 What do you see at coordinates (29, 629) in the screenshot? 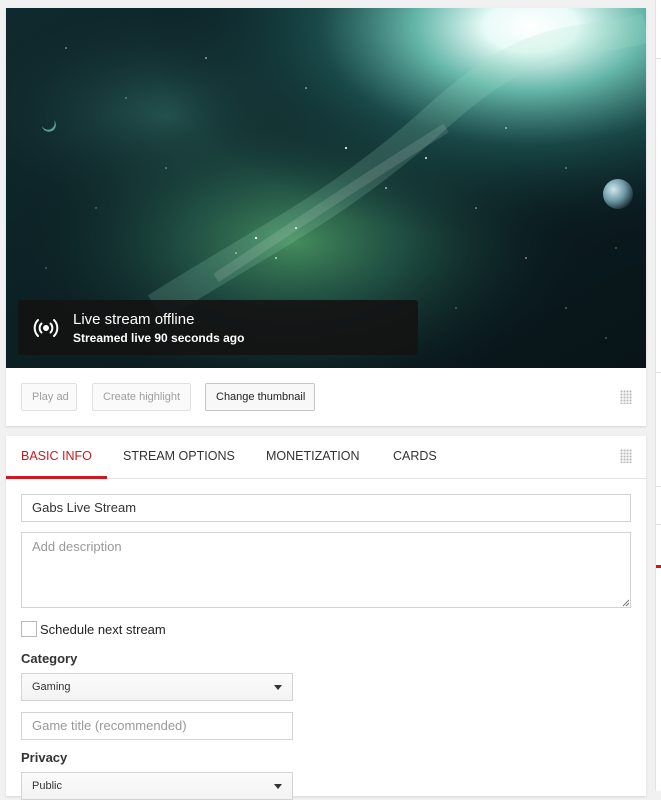
I see `schedule-next-stream-checkbox` at bounding box center [29, 629].